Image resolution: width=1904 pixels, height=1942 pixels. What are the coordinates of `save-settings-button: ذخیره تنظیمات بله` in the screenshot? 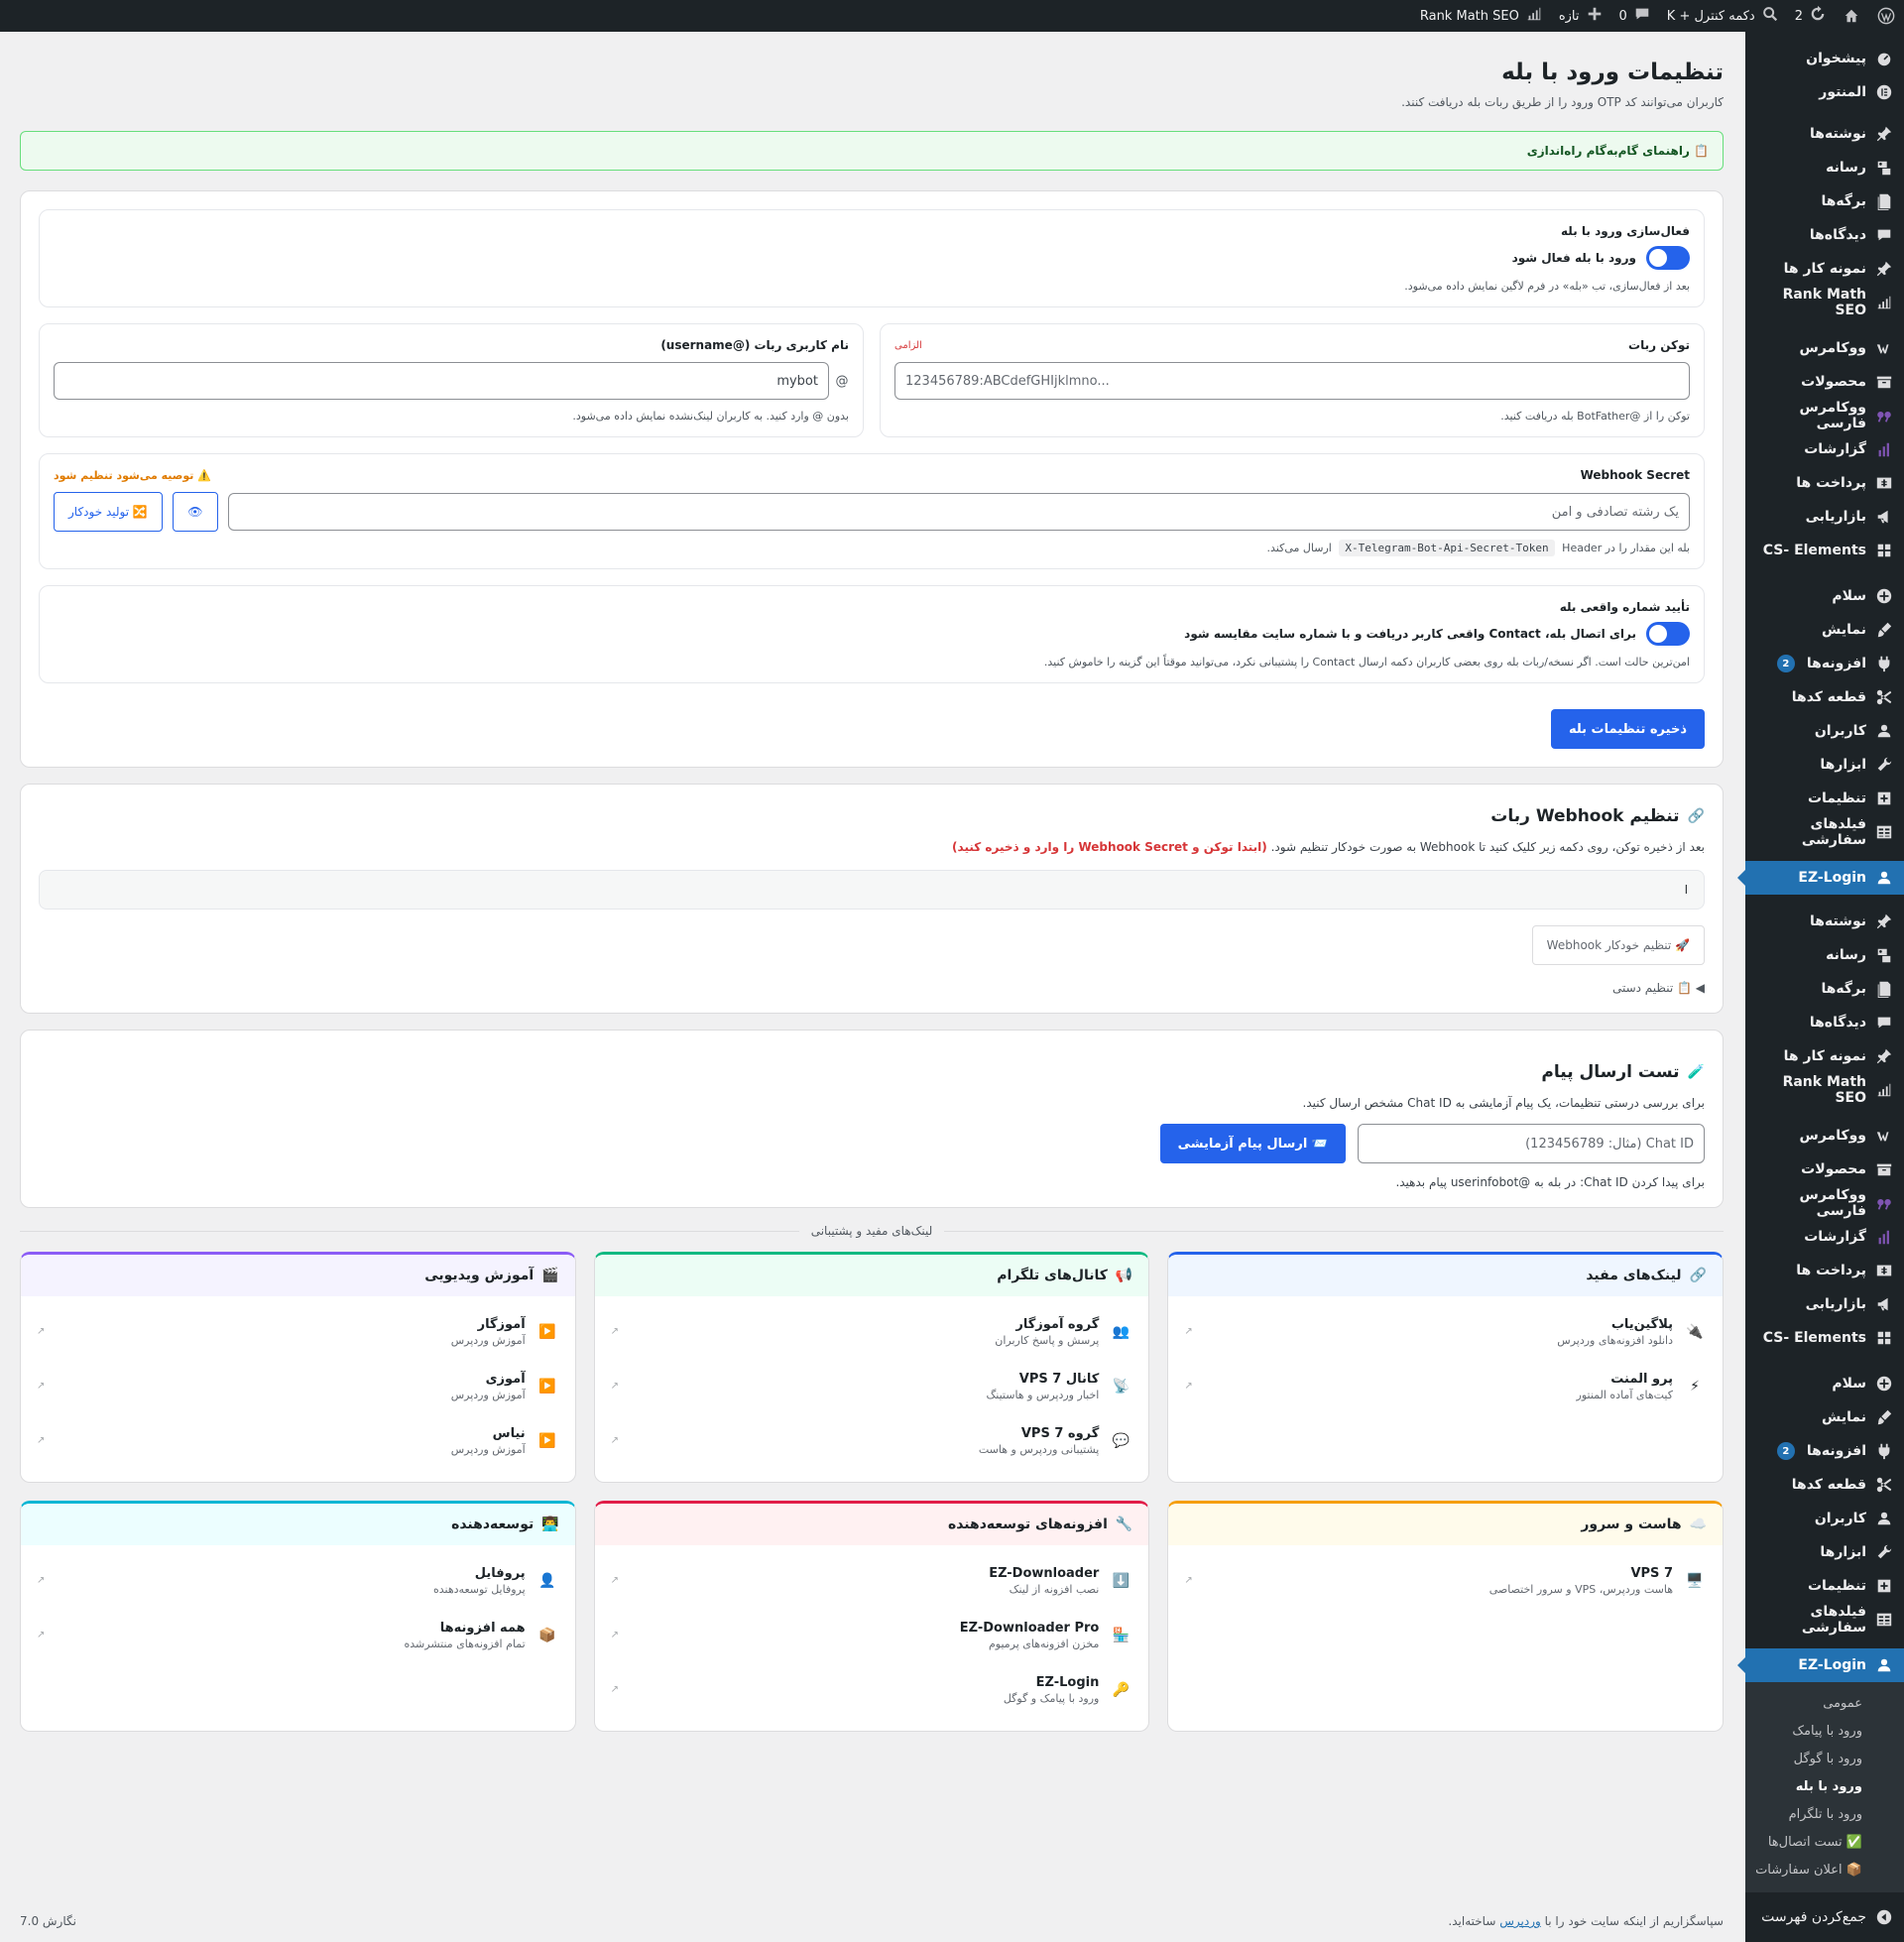 It's located at (1627, 729).